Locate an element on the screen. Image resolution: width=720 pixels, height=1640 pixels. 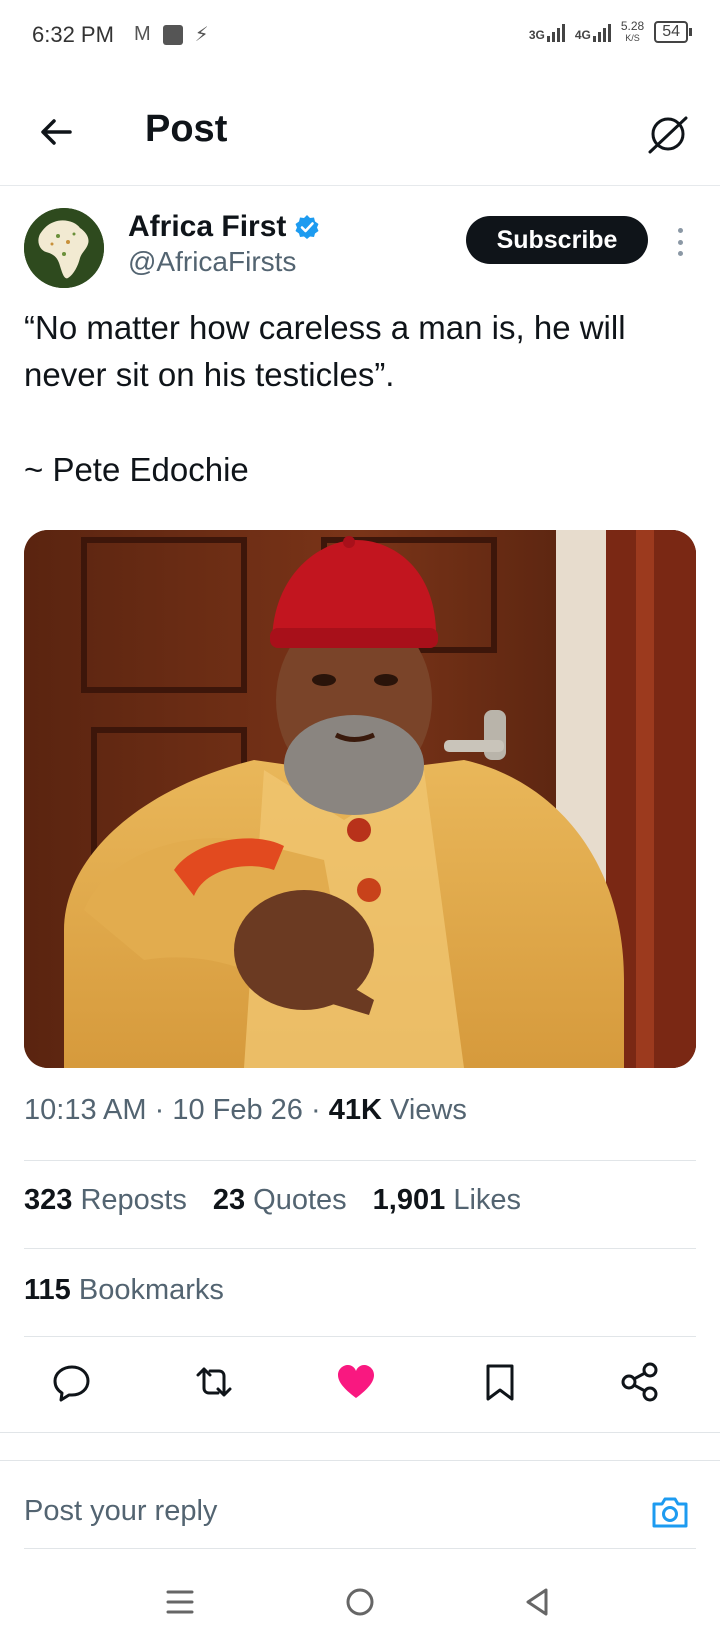
system-nav-bar is located at coordinates (360, 1605).